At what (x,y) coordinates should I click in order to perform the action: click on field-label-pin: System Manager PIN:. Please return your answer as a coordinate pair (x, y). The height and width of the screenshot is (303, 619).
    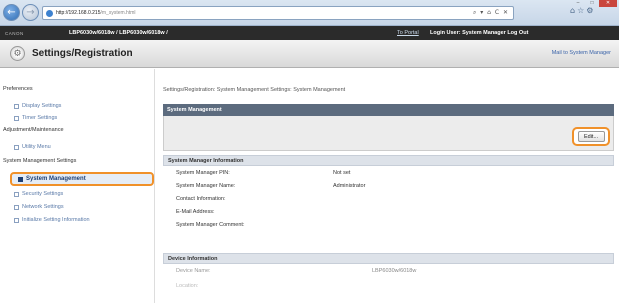
    Looking at the image, I should click on (203, 173).